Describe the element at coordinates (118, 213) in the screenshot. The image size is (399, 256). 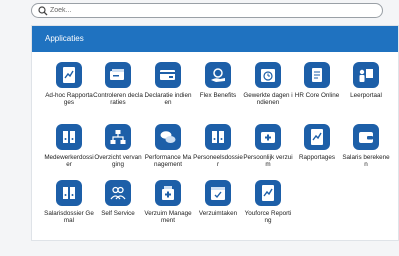
I see `tile-label: Self Service` at that location.